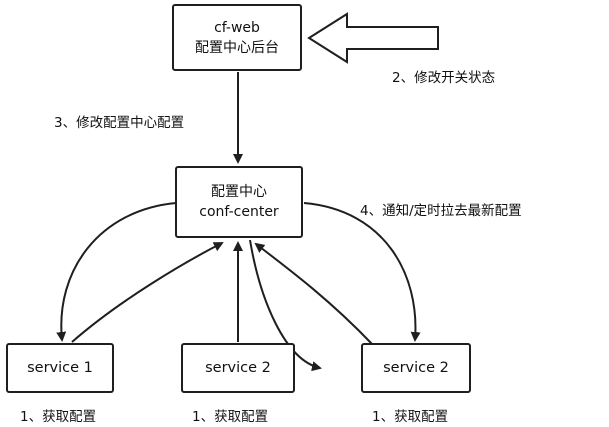  What do you see at coordinates (237, 47) in the screenshot?
I see `node-cf-web-subtitle: 配置中心后台` at bounding box center [237, 47].